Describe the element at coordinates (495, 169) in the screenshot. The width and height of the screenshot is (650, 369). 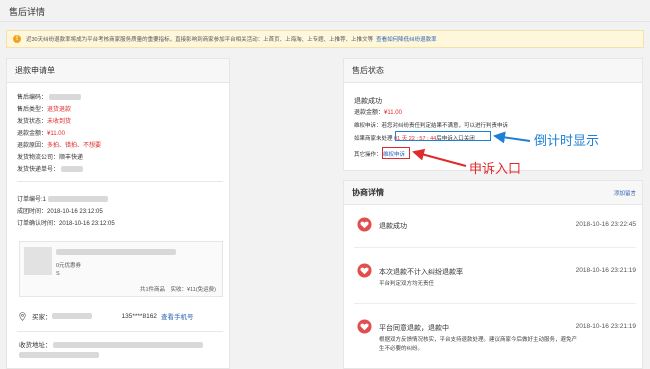
I see `appeal-annotation: 申诉入口` at that location.